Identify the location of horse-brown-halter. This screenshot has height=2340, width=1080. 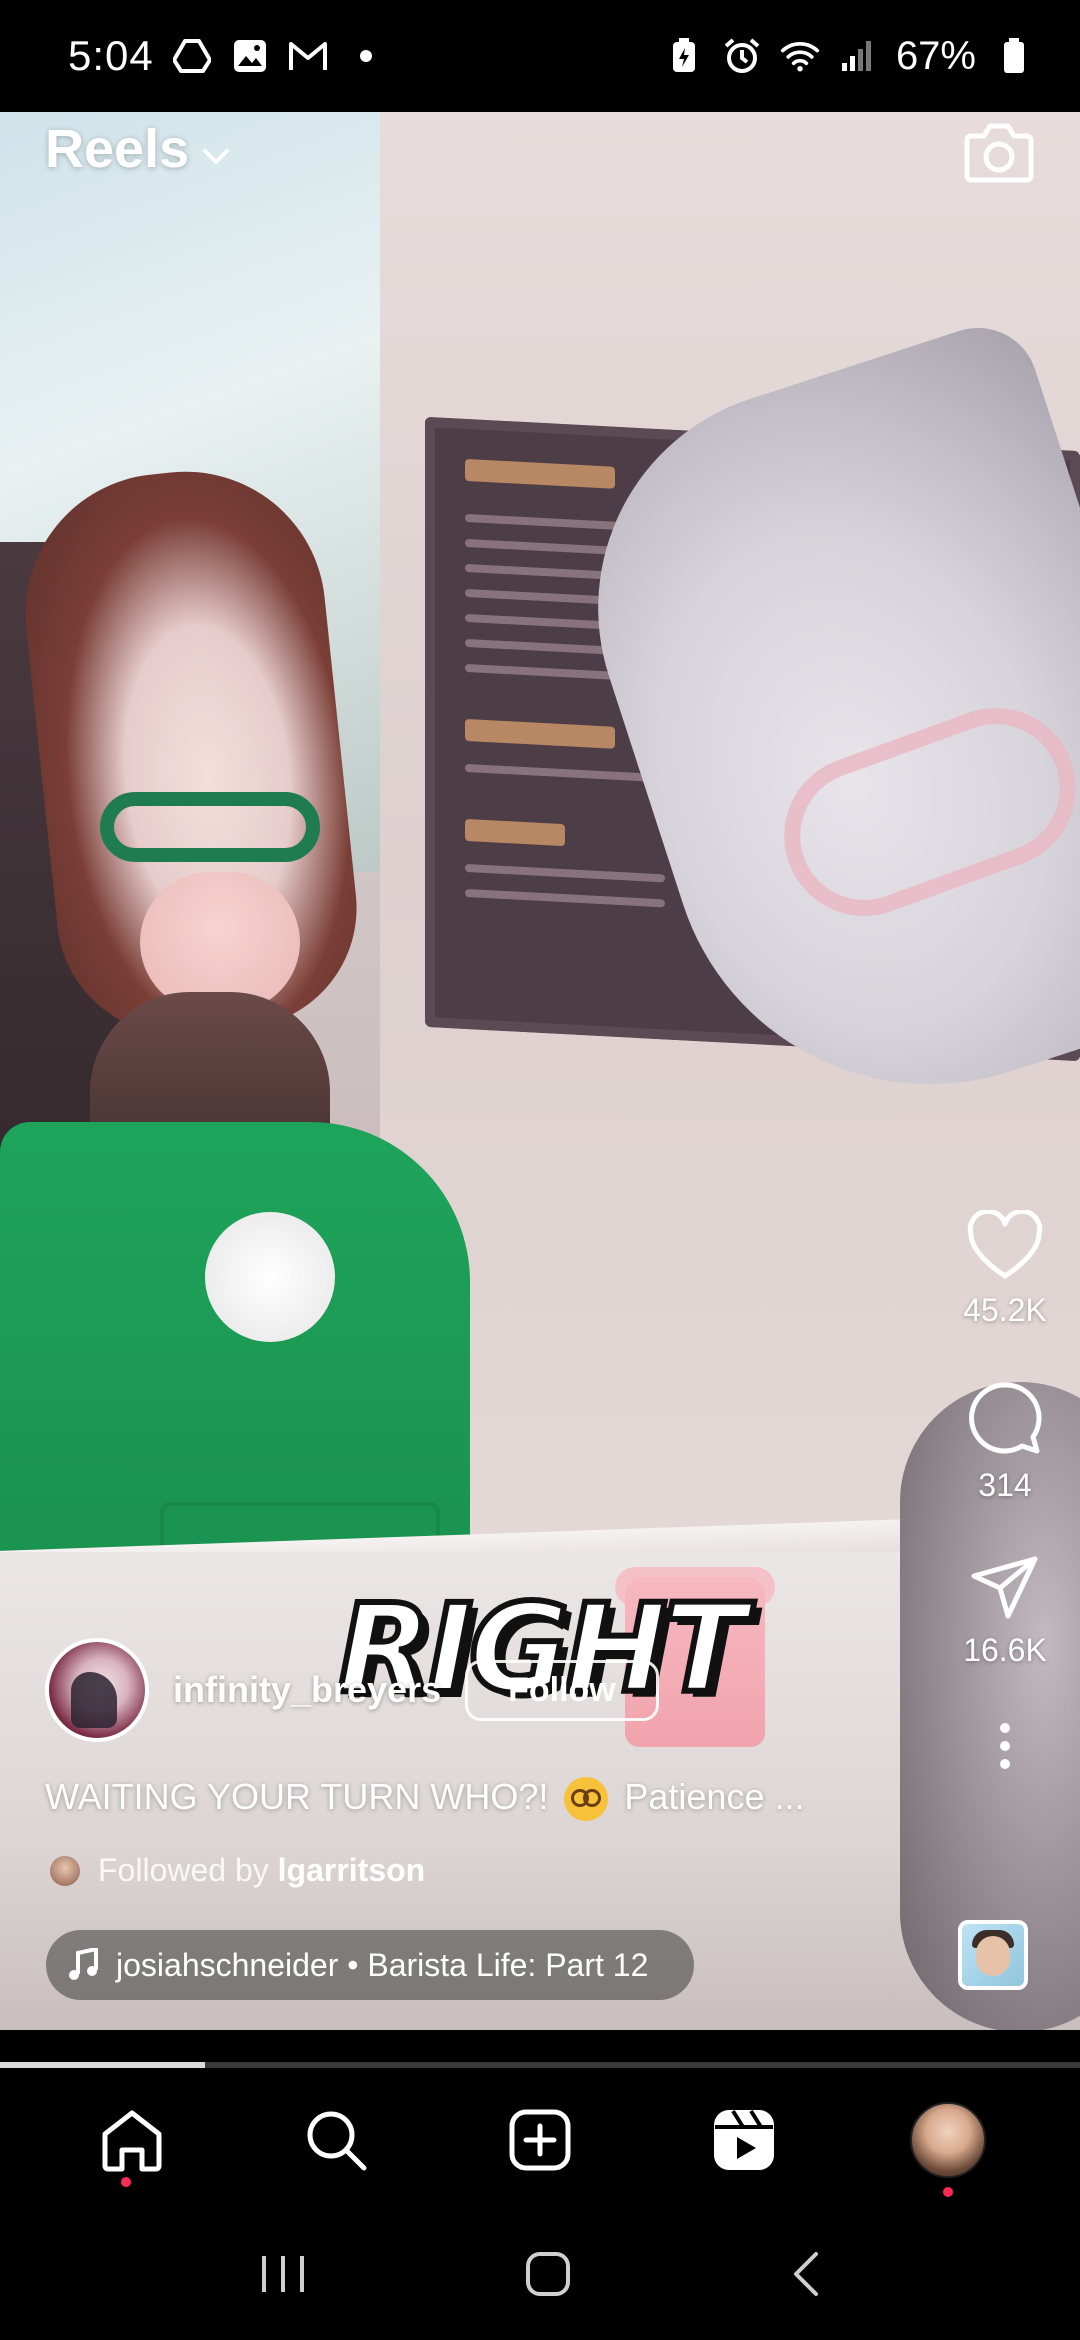
(210, 827).